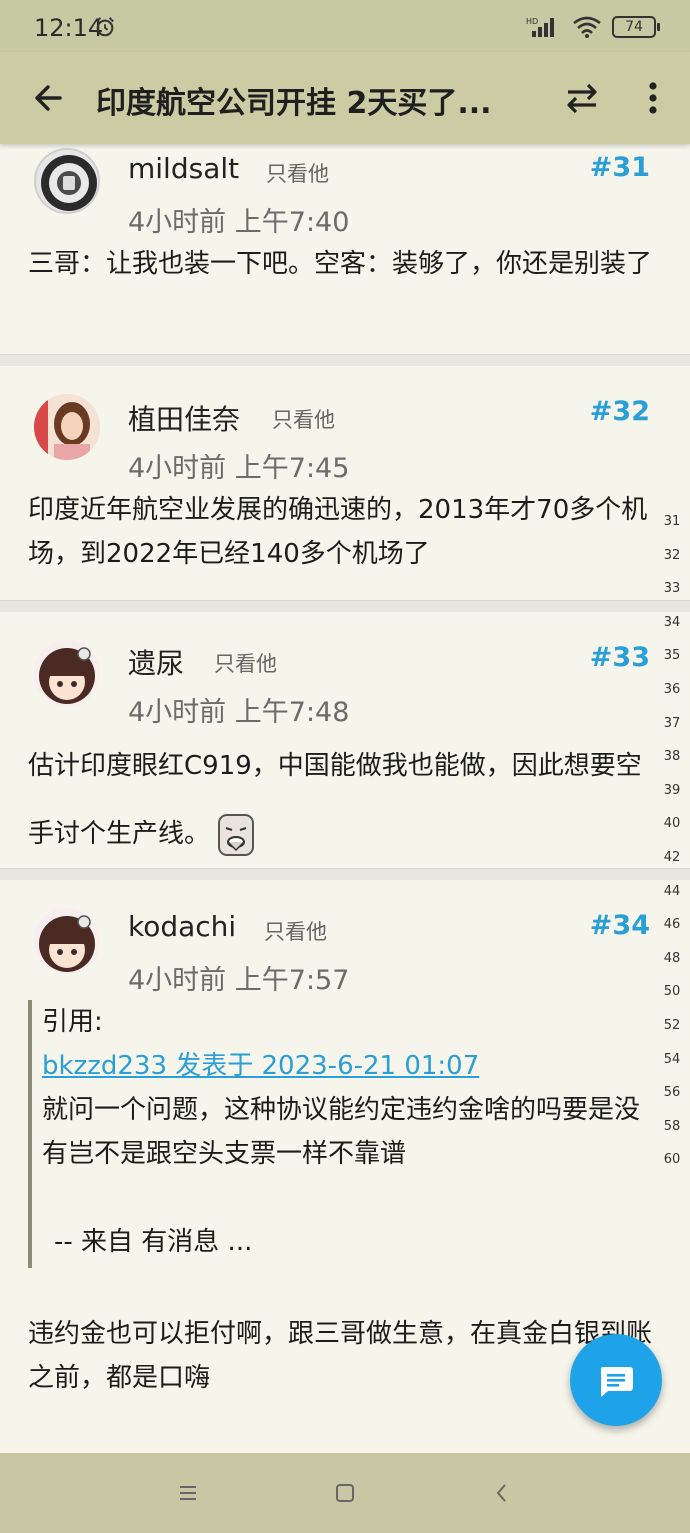 The image size is (690, 1533). What do you see at coordinates (672, 1025) in the screenshot?
I see `line-number: 52` at bounding box center [672, 1025].